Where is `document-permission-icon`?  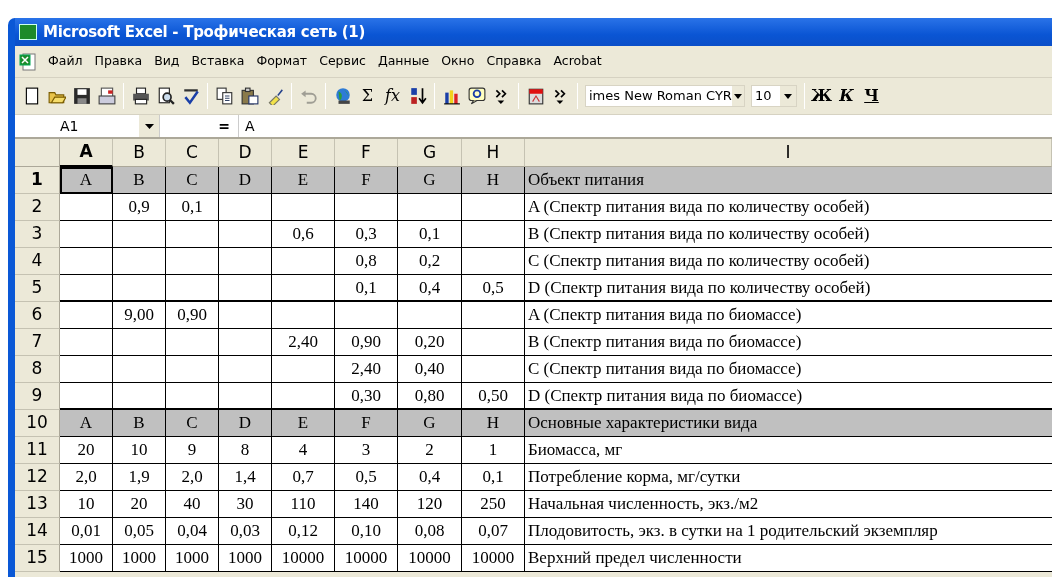
document-permission-icon is located at coordinates (106, 96).